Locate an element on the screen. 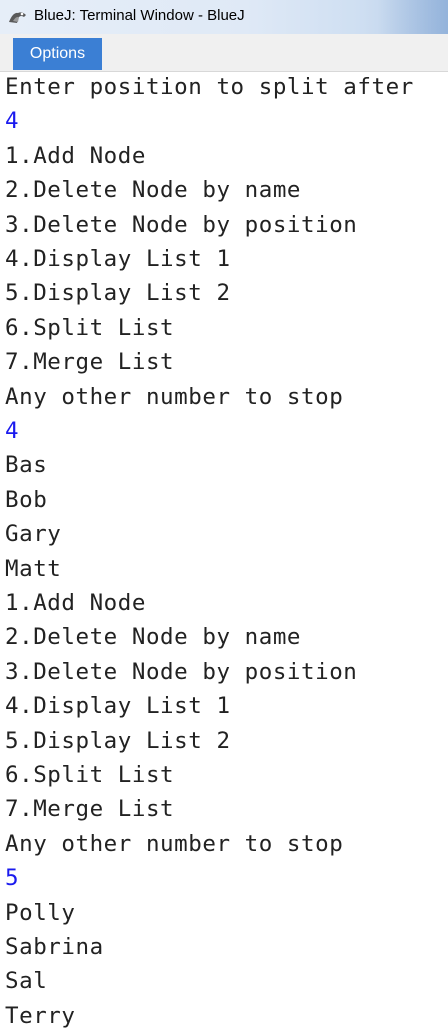  window-title: BlueJ: Terminal Window - BlueJ is located at coordinates (139, 15).